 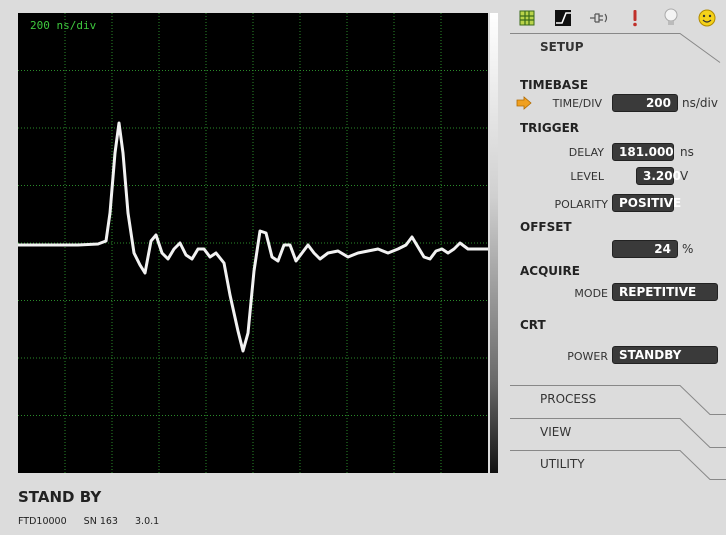 I want to click on tab-view-label: VIEW, so click(x=556, y=432).